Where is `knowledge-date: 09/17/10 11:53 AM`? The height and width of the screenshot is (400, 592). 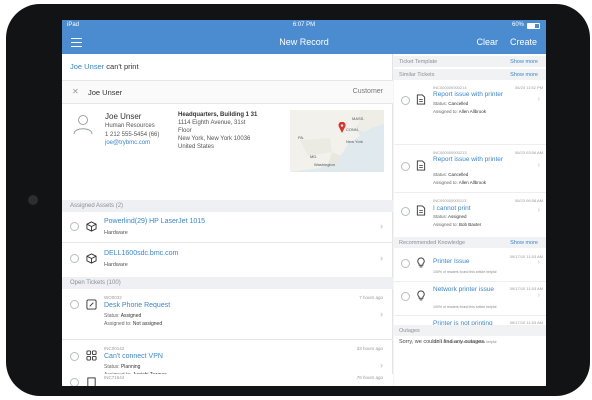
knowledge-date: 09/17/10 11:53 AM is located at coordinates (526, 288).